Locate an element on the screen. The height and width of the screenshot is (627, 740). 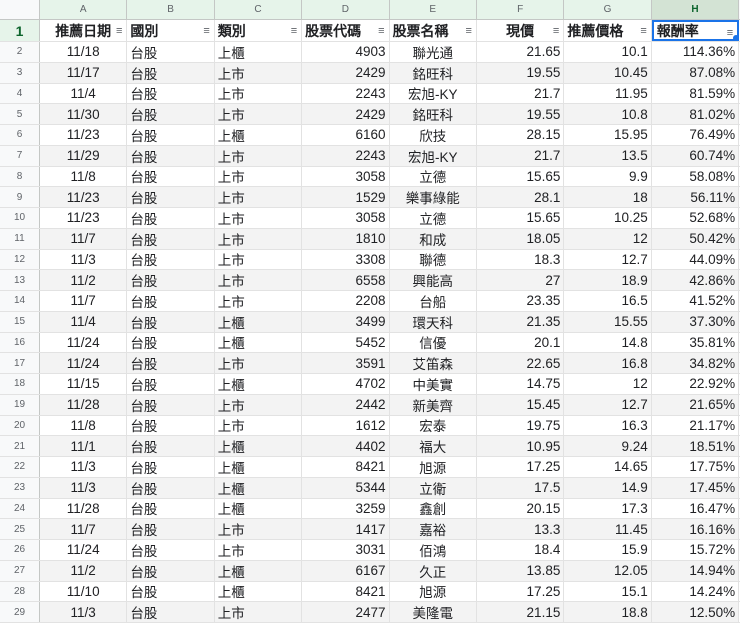
table-cell: 立德 is located at coordinates (433, 218).